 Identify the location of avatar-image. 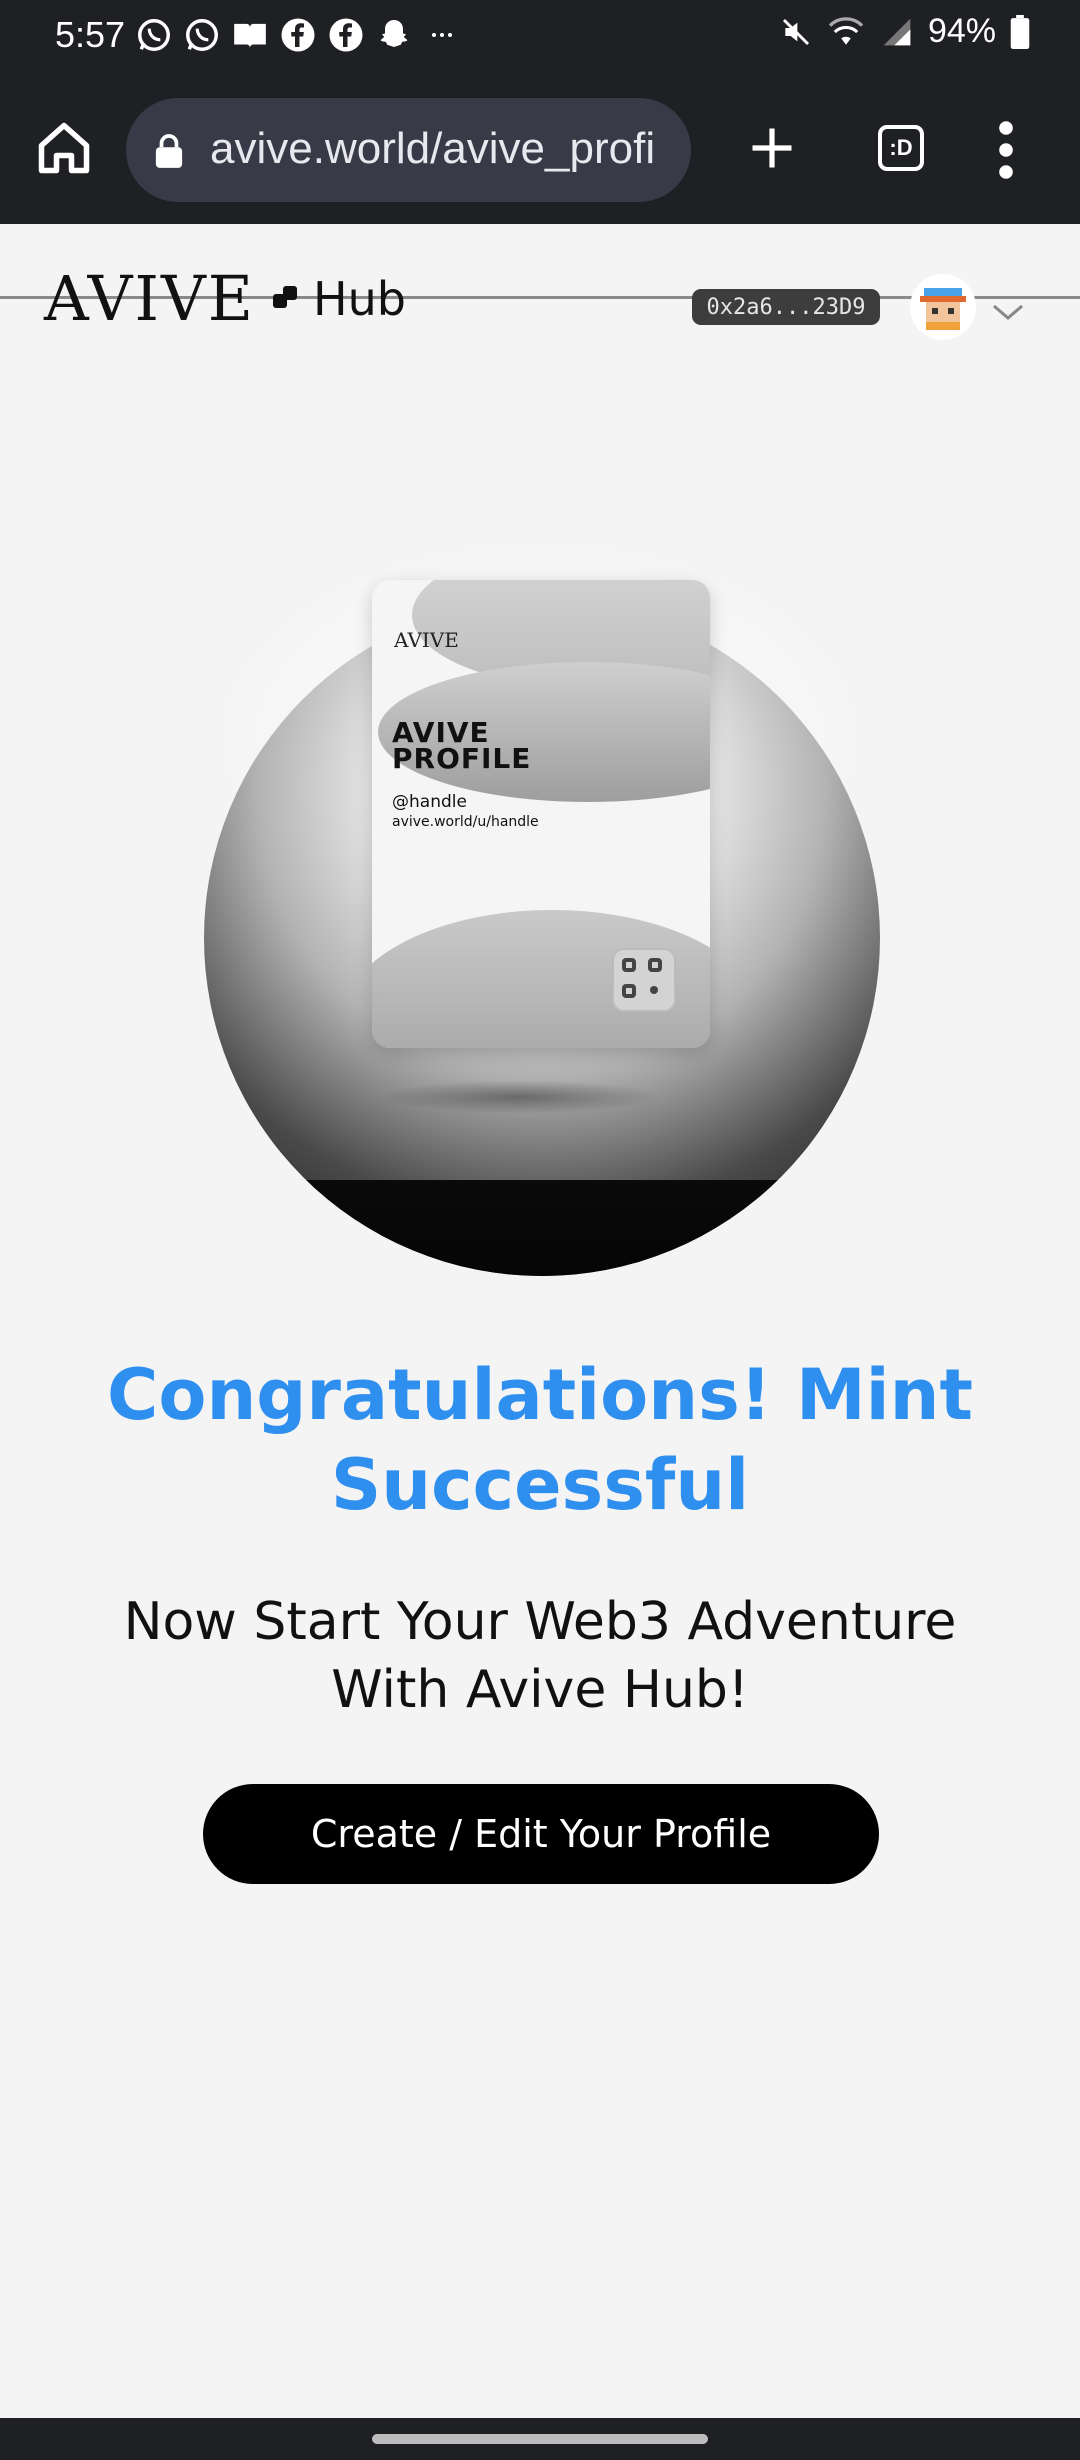
(943, 309).